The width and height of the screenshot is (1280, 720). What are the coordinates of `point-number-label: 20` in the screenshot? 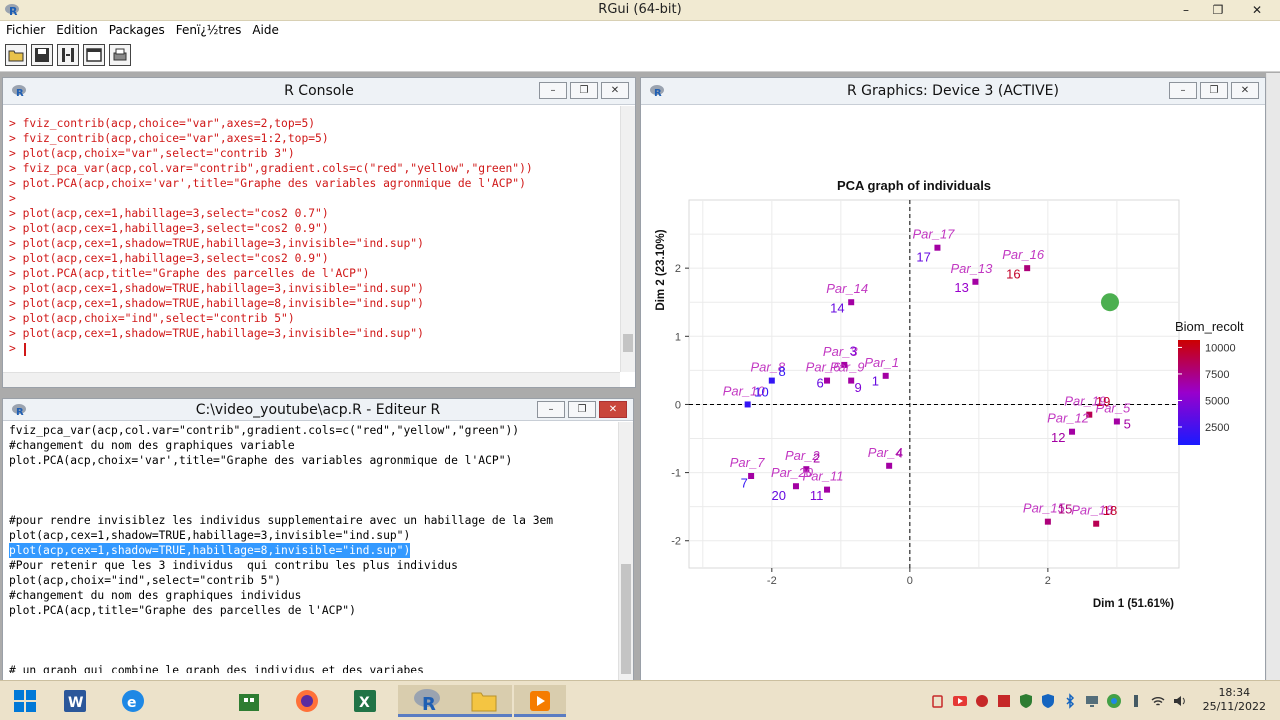 It's located at (778, 495).